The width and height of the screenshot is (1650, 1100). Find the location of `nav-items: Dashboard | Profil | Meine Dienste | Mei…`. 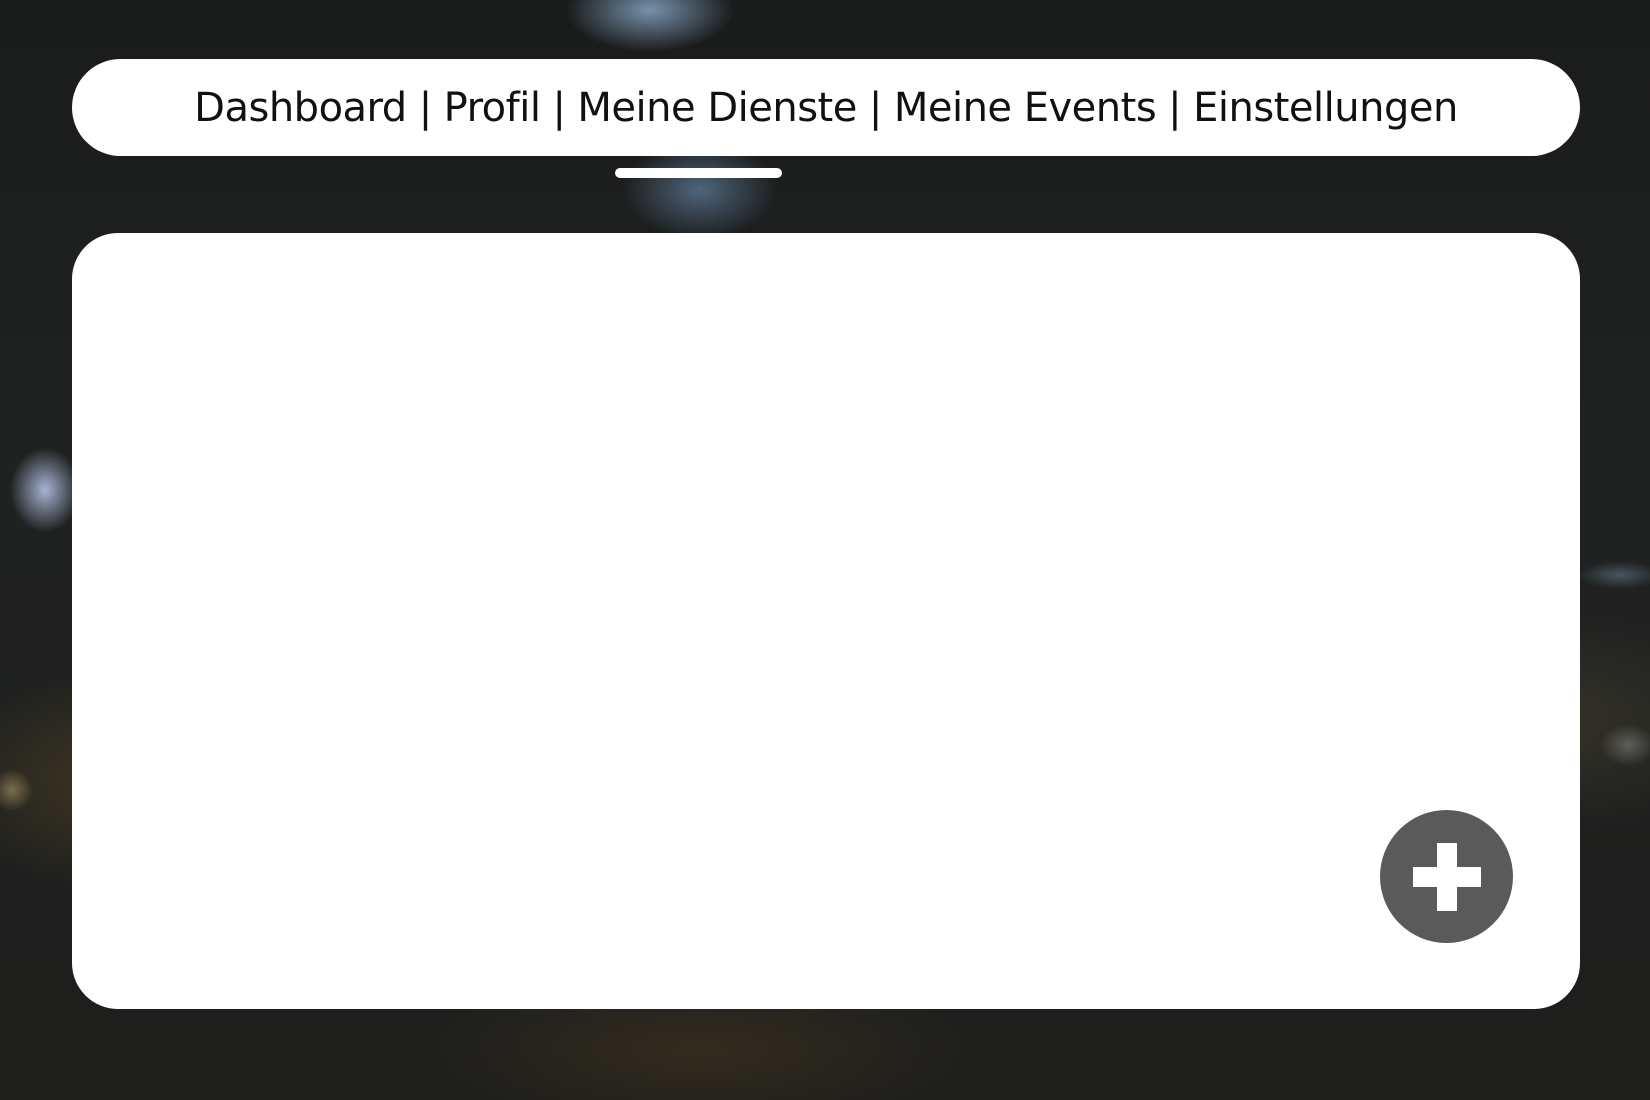

nav-items: Dashboard | Profil | Meine Dienste | Mei… is located at coordinates (826, 108).